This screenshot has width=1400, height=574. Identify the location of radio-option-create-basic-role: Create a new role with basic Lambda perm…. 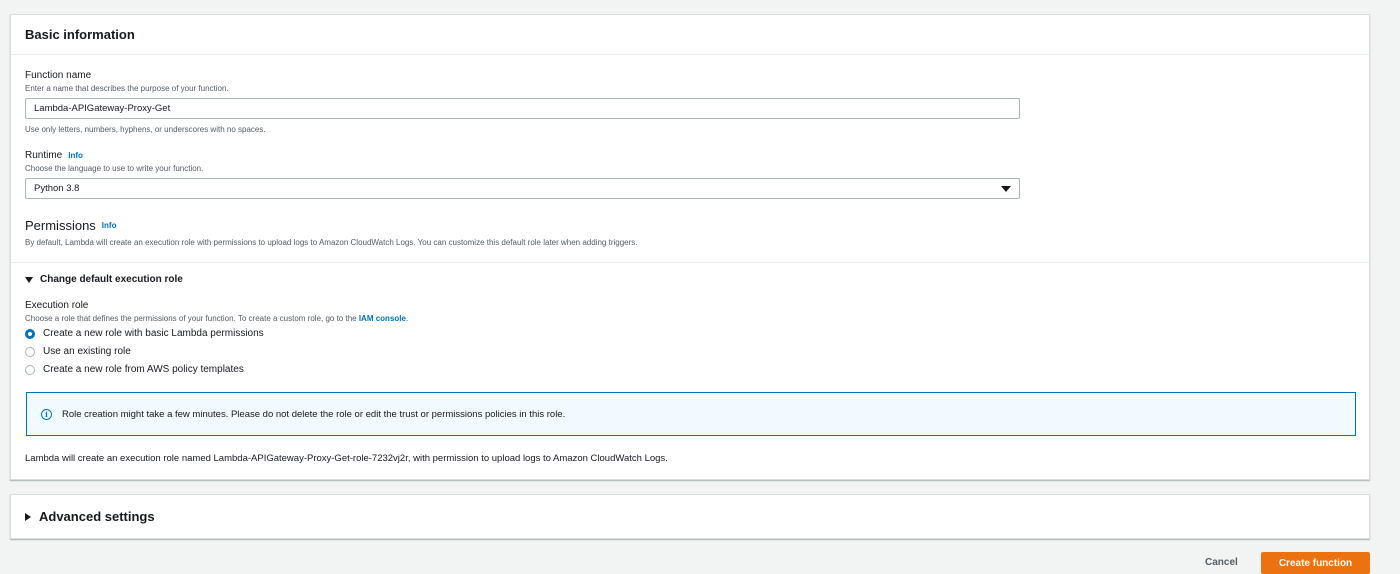
(144, 333).